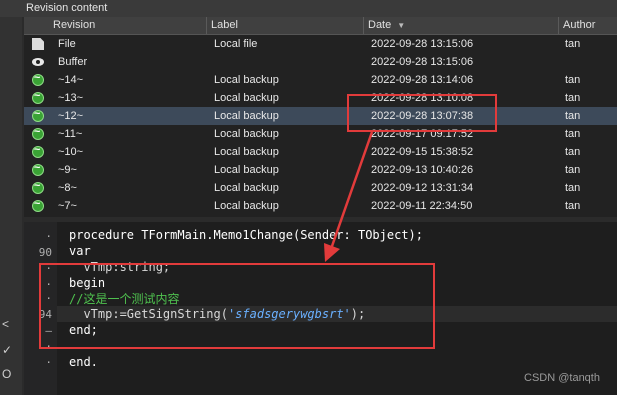 The width and height of the screenshot is (617, 395). Describe the element at coordinates (349, 196) in the screenshot. I see `annotation-arrow` at that location.